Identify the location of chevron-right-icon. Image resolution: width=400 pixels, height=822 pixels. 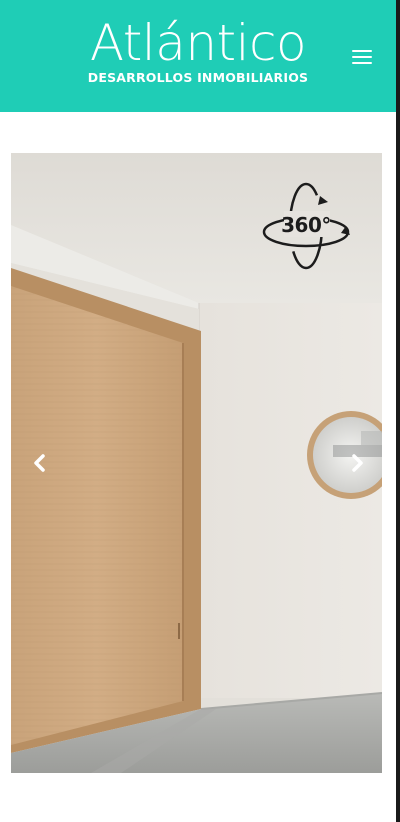
(356, 463).